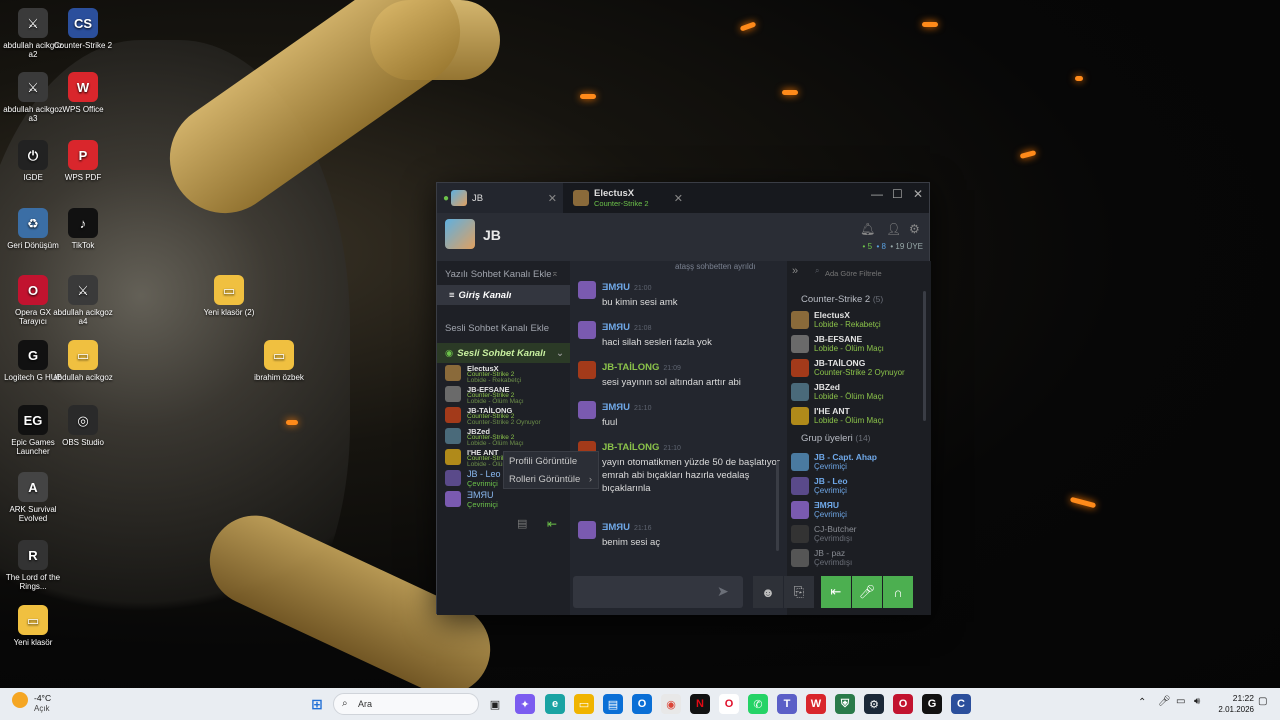  I want to click on voice-member: JBZed Counter-Strike 2 Lobide - Ölüm Maçı, so click(506, 436).